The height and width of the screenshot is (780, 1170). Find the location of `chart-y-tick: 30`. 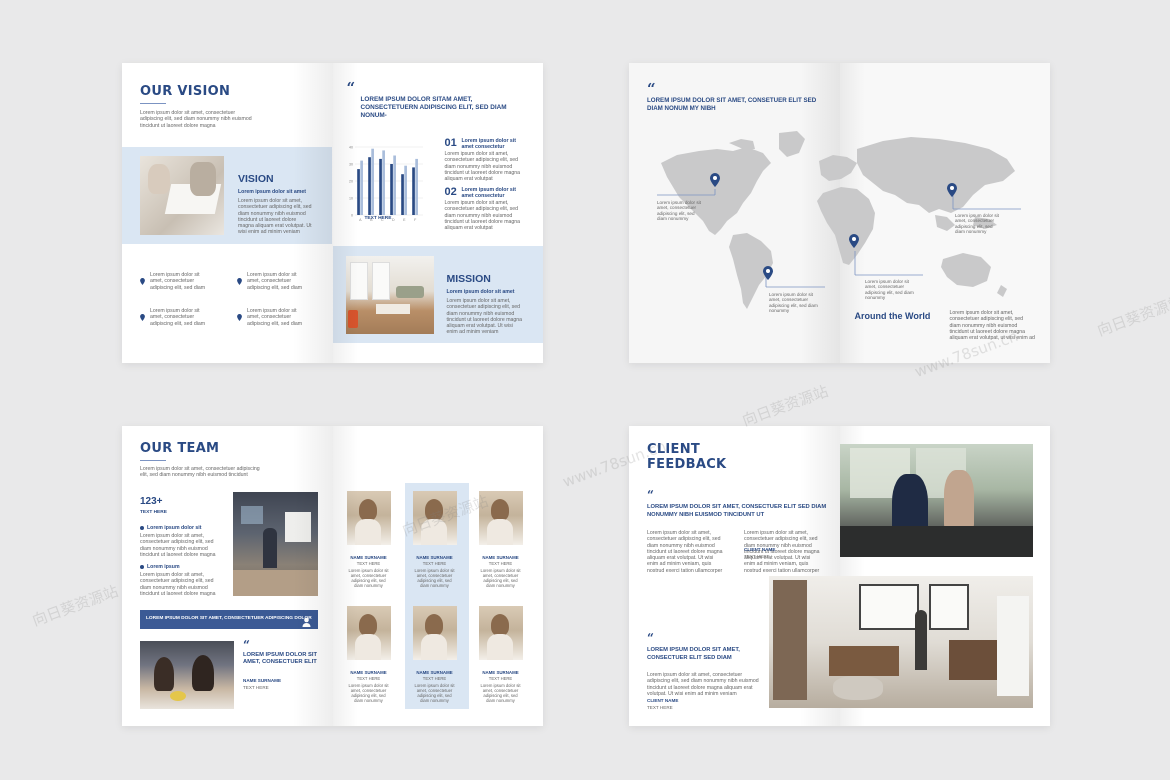

chart-y-tick: 30 is located at coordinates (351, 165).